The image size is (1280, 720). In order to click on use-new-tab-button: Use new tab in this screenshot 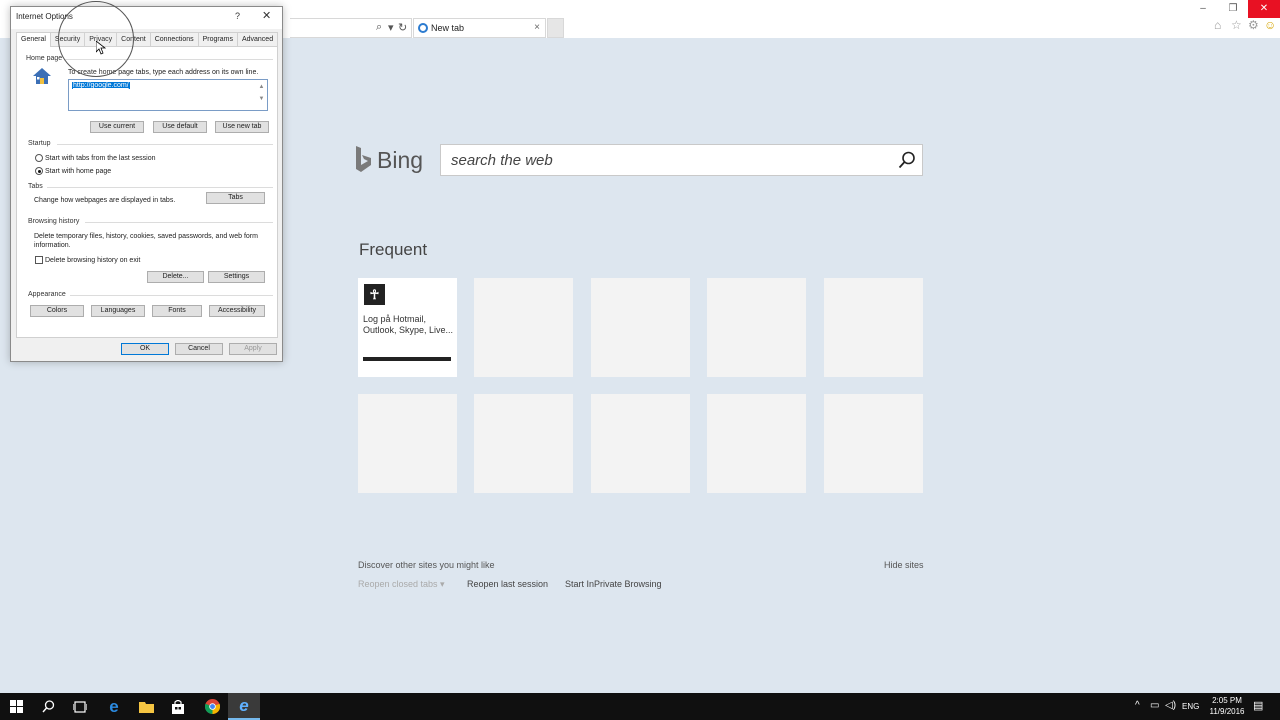, I will do `click(242, 127)`.